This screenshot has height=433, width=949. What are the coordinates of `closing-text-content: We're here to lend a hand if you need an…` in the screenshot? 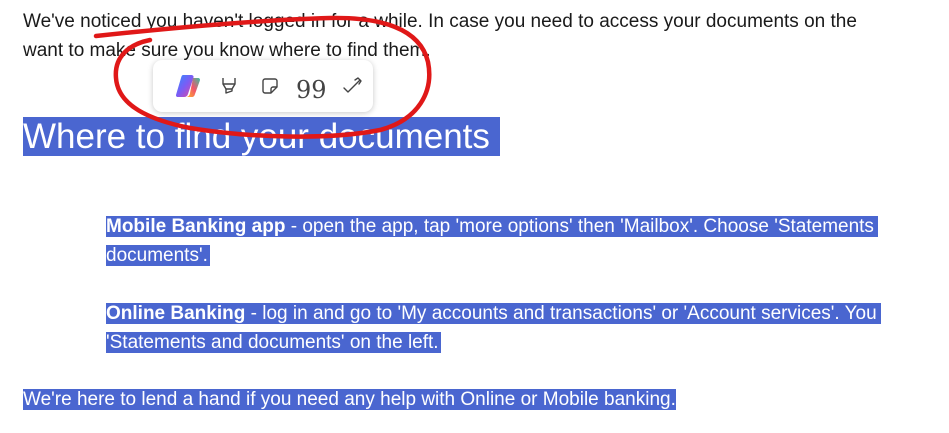 It's located at (349, 399).